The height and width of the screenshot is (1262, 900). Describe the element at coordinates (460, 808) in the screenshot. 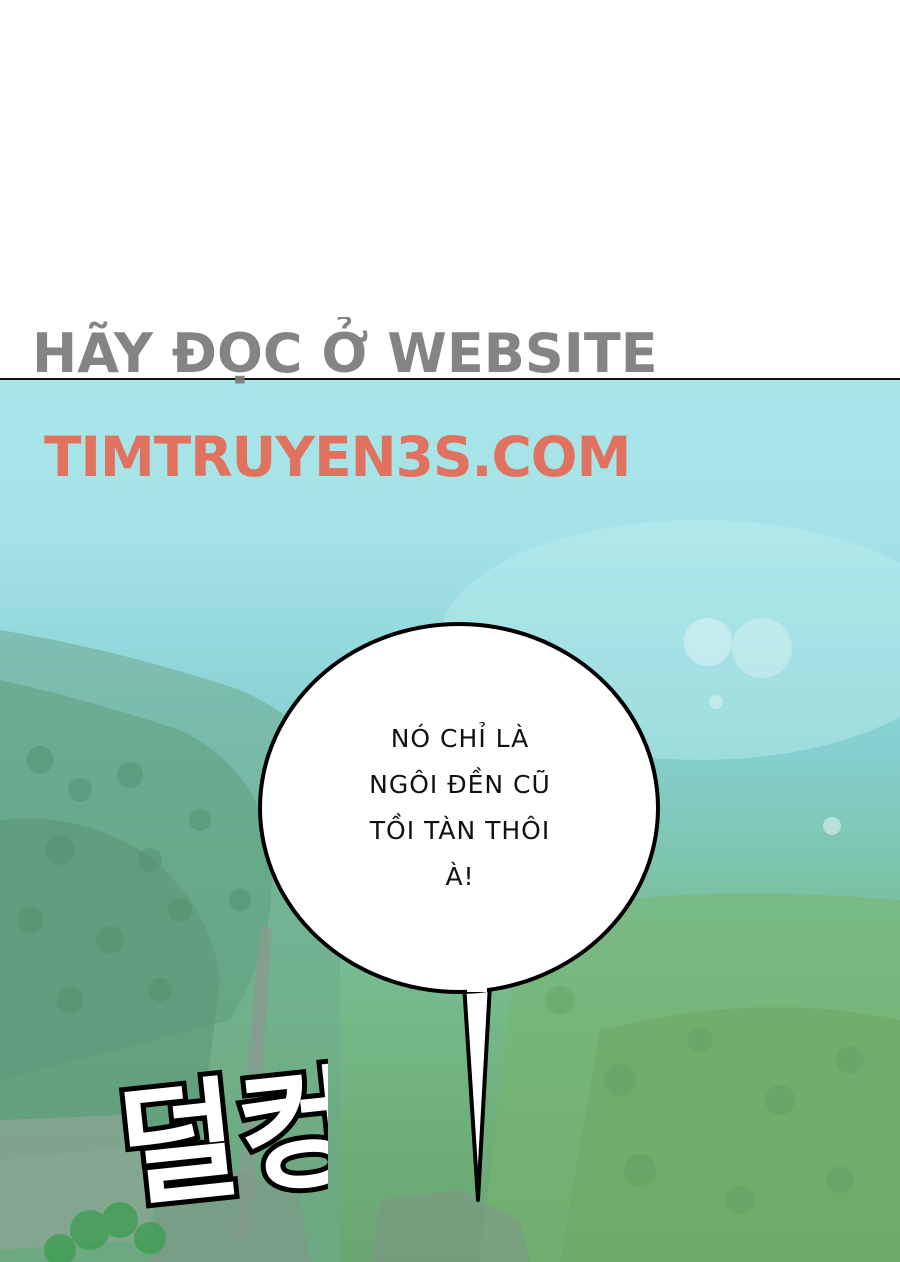

I see `speech-bubble-text: NÓ CHỈ LÀ NGÔI ĐỀN CŨ TỒI TÀN THÔI À!` at that location.